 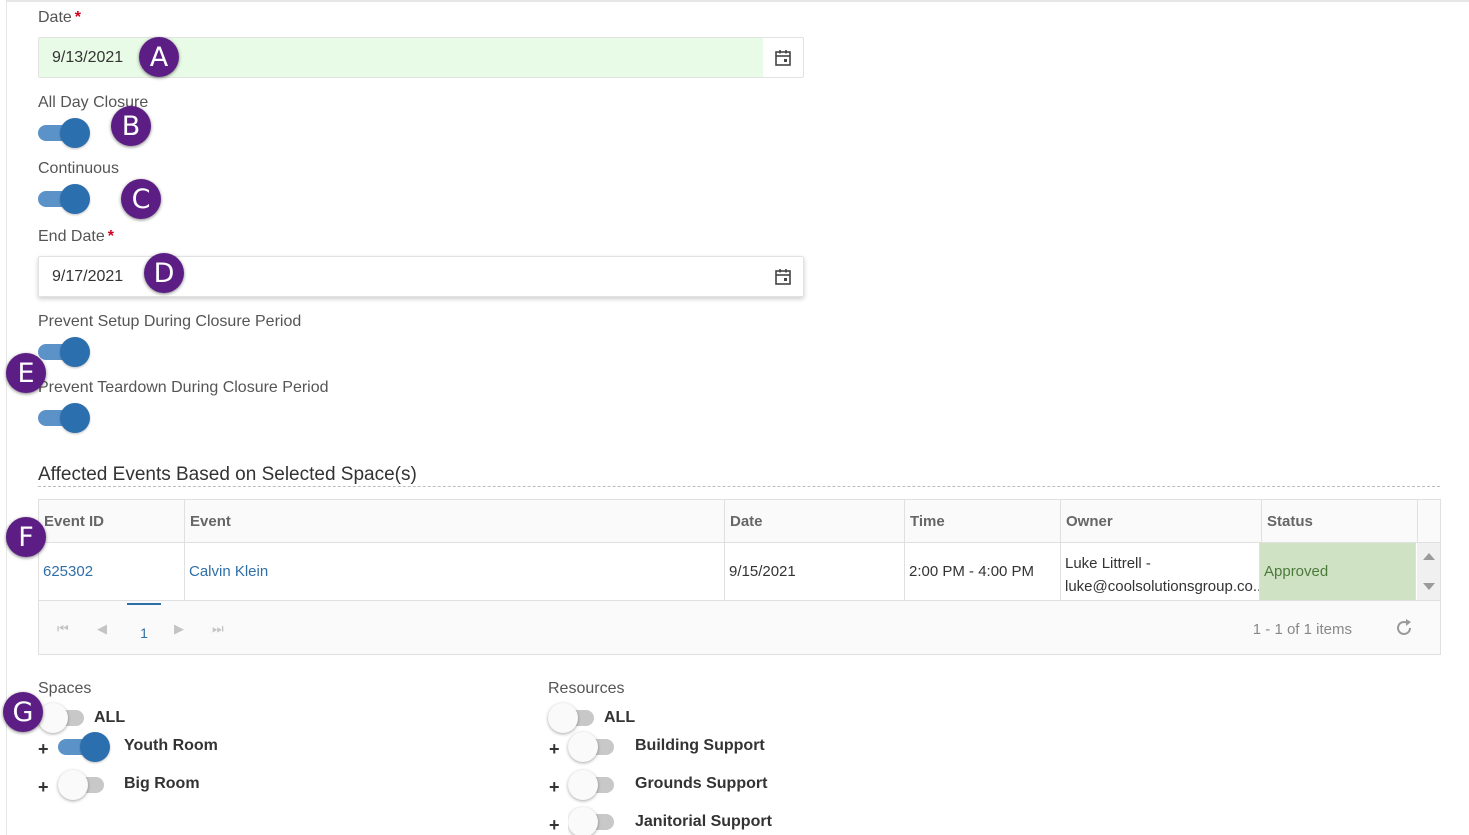 I want to click on resource-label-grounds-support: Grounds Support, so click(x=701, y=783).